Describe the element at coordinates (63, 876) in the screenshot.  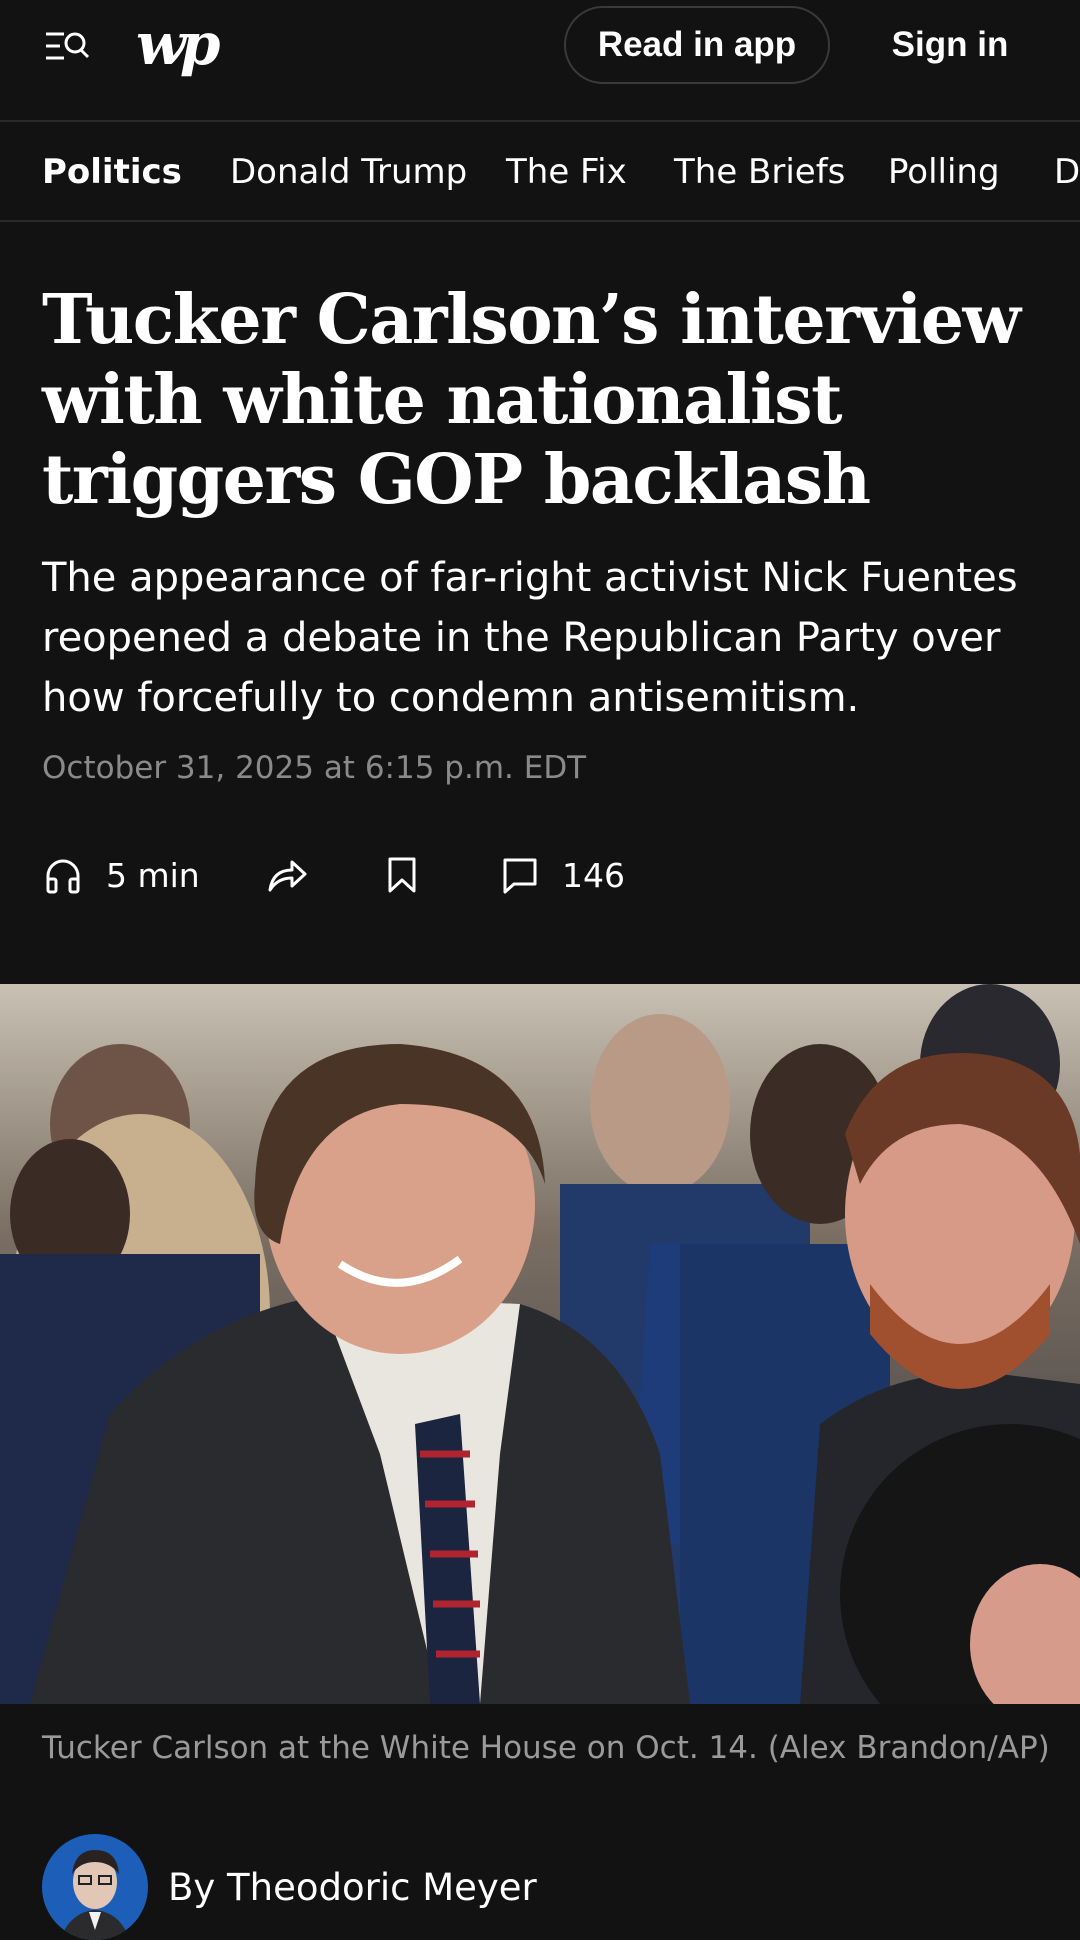
I see `headphones-icon` at that location.